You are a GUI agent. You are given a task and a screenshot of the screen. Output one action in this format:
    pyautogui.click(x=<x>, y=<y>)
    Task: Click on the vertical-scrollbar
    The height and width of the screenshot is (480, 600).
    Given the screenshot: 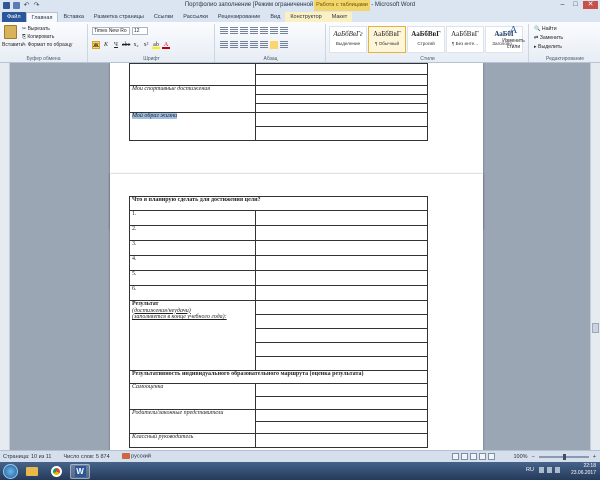 What is the action you would take?
    pyautogui.click(x=595, y=256)
    